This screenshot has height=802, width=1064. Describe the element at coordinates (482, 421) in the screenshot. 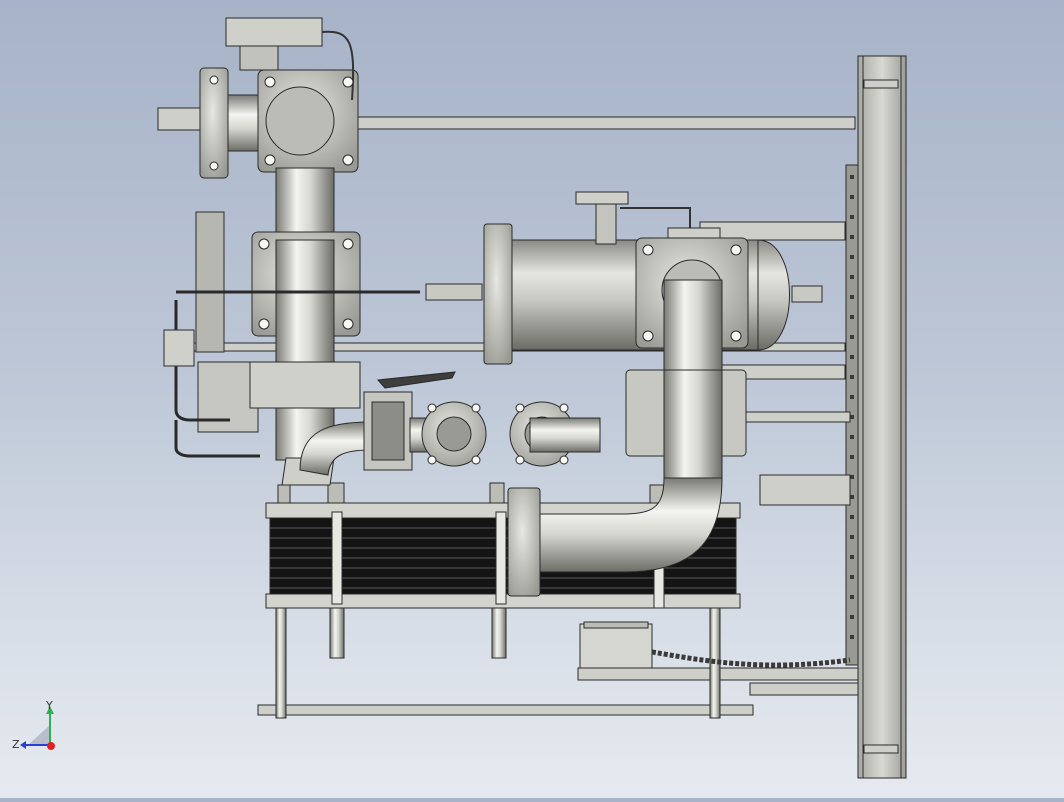

I see `butterfly-valve` at that location.